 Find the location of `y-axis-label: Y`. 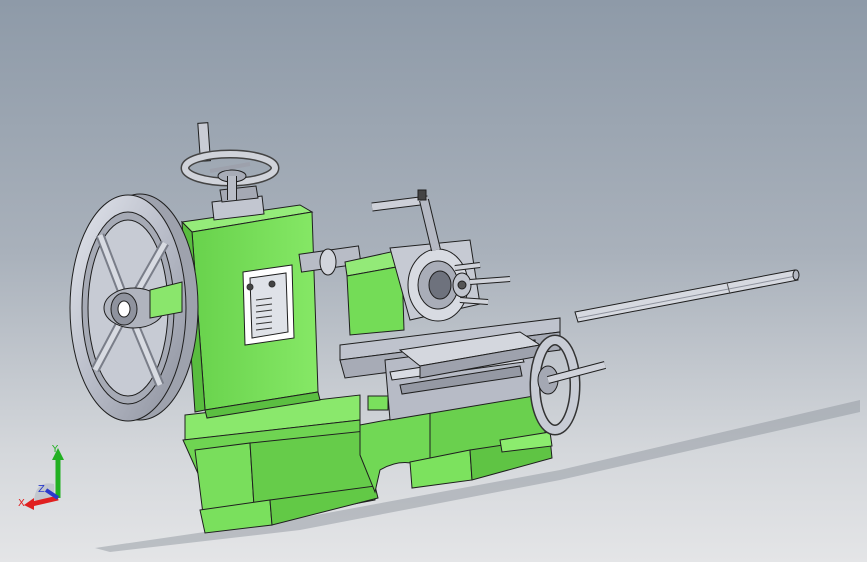

y-axis-label: Y is located at coordinates (55, 449).